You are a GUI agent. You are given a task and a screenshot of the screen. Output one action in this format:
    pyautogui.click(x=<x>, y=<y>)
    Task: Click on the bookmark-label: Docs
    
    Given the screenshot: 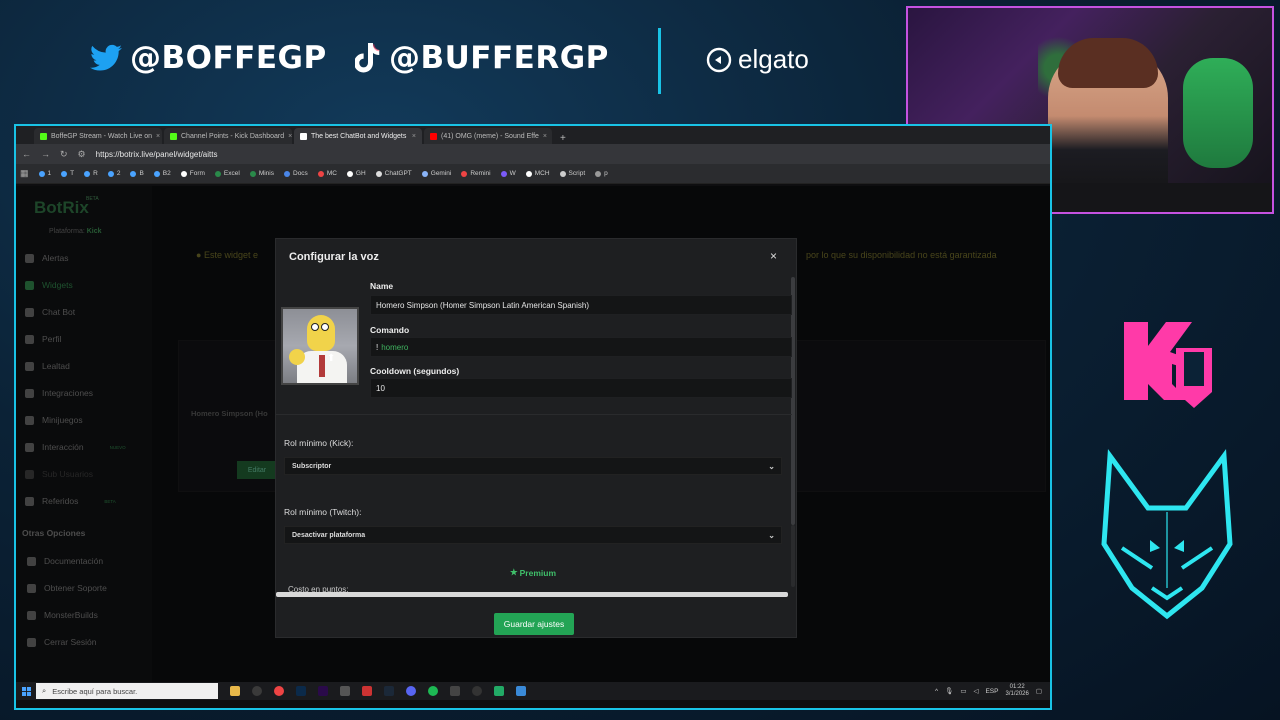 What is the action you would take?
    pyautogui.click(x=300, y=173)
    